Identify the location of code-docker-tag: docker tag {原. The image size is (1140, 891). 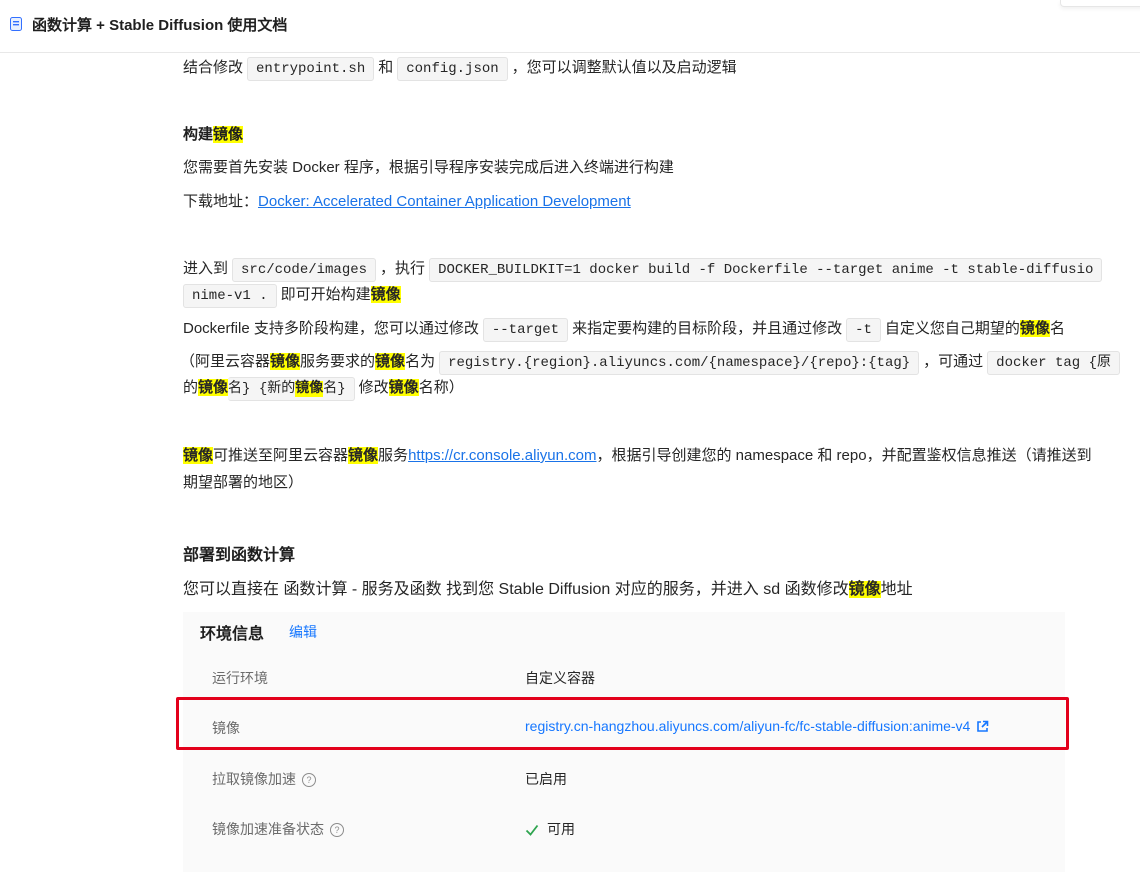
(1053, 363).